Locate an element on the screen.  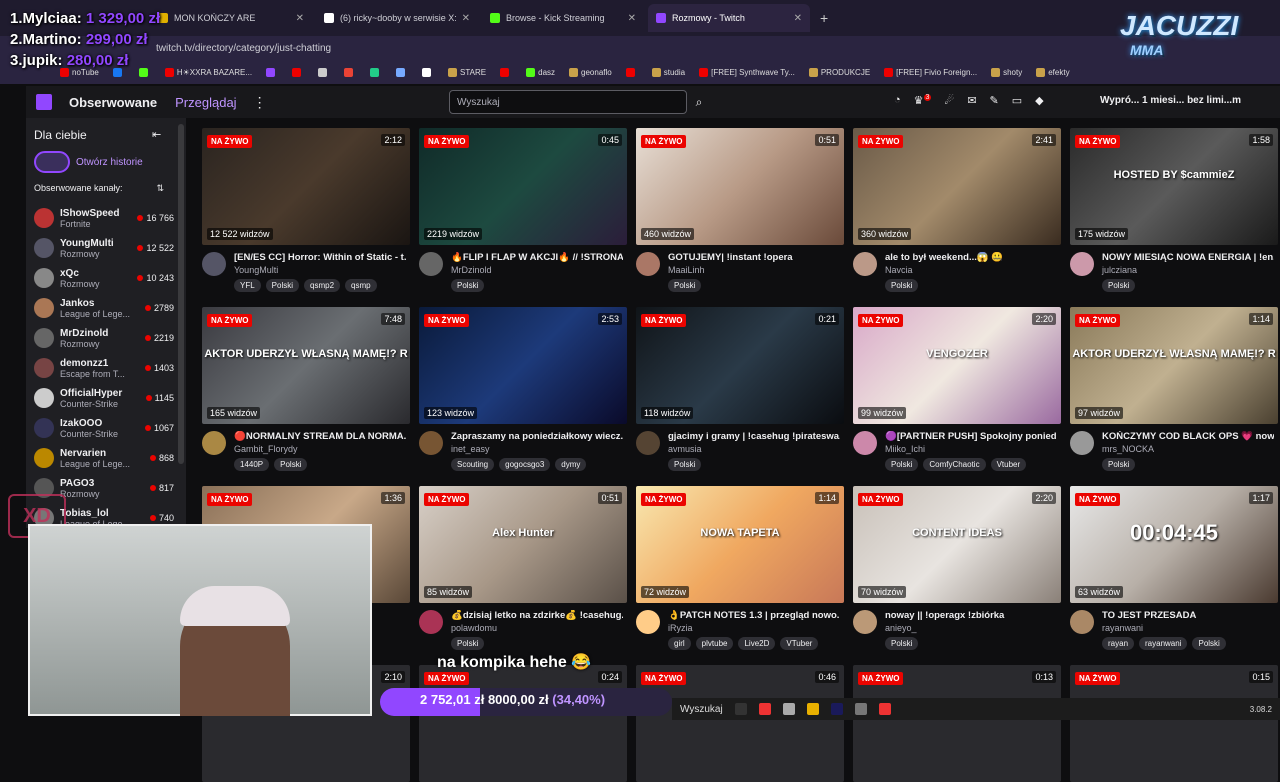
bookmark-item: geonaflo is located at coordinates (590, 72).